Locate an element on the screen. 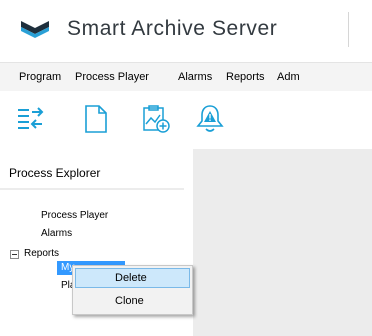 The width and height of the screenshot is (372, 336). sas-logo-icon is located at coordinates (35, 29).